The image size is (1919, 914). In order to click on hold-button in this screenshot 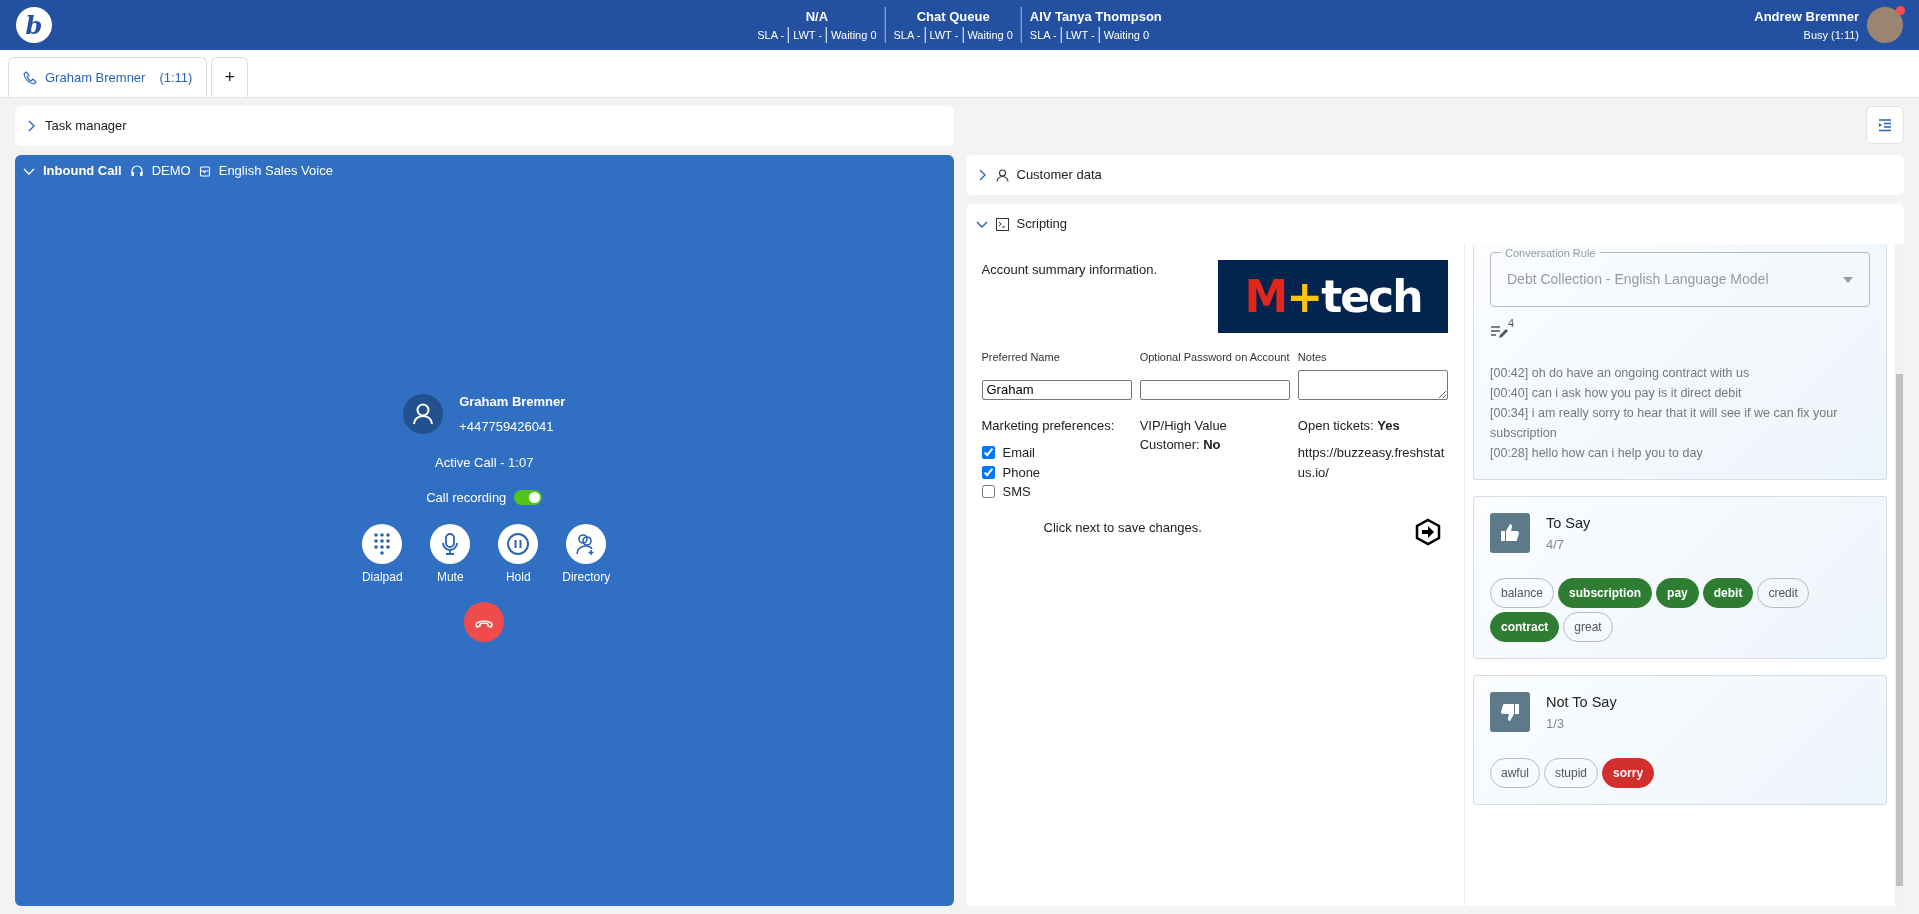, I will do `click(518, 543)`.